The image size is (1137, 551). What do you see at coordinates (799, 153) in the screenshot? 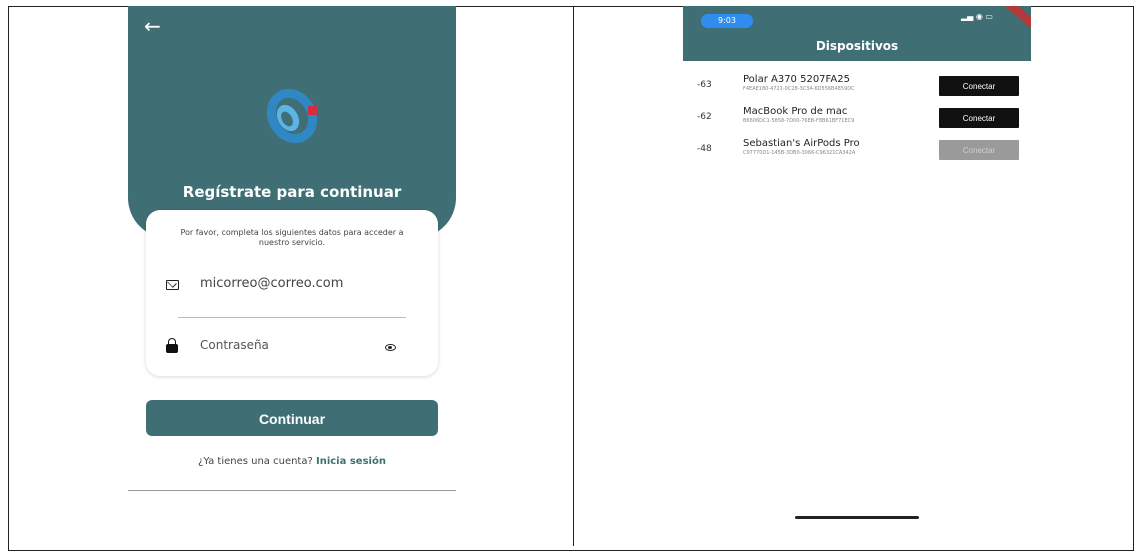
I see `device-id: C97770D1-145B-3DB0-3066-C96321CA342A` at bounding box center [799, 153].